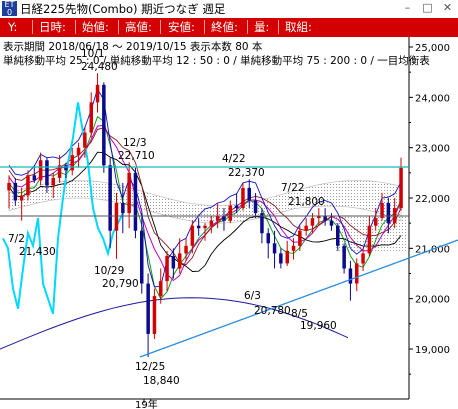 The image size is (458, 409). What do you see at coordinates (432, 98) in the screenshot?
I see `y-tick-label: 24,000` at bounding box center [432, 98].